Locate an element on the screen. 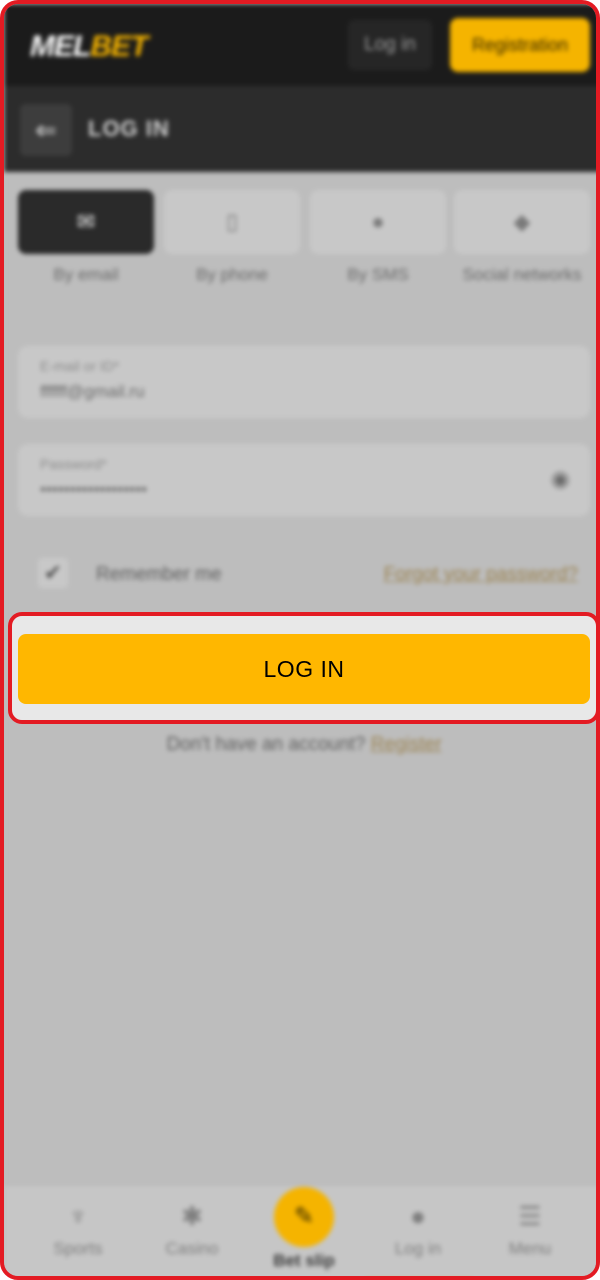 Image resolution: width=600 pixels, height=1280 pixels. nav-label-login: Log in is located at coordinates (418, 1248).